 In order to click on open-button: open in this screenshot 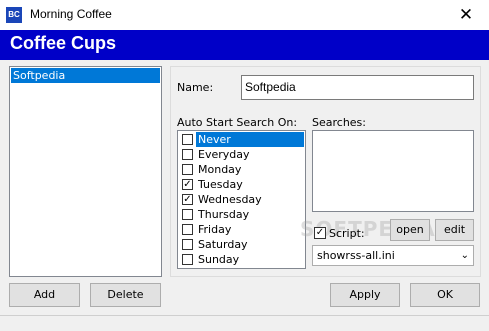, I will do `click(410, 230)`.